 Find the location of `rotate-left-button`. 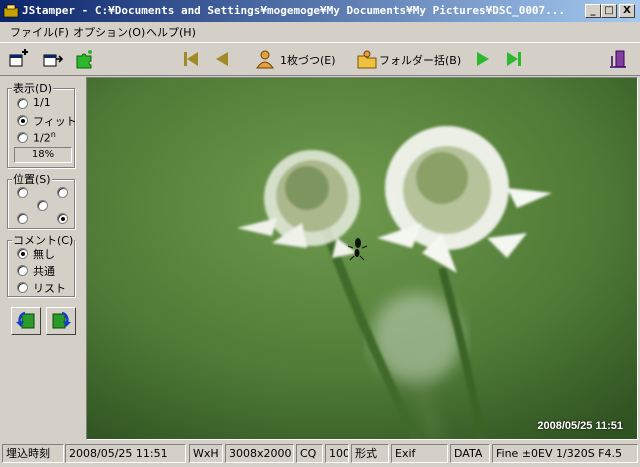

rotate-left-button is located at coordinates (26, 321).